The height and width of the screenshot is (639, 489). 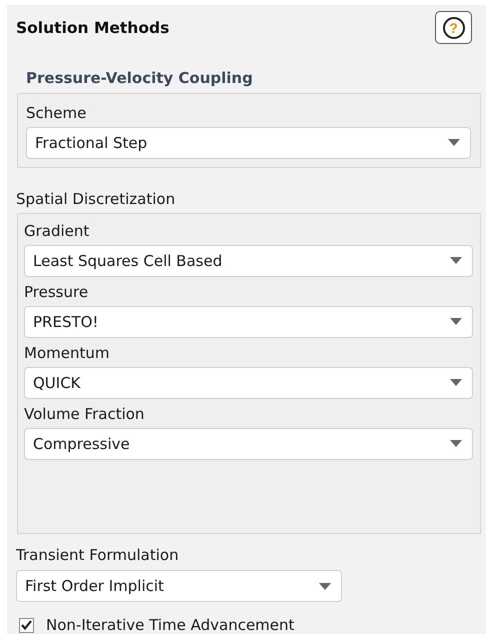 I want to click on field-label: Gradient, so click(x=57, y=231).